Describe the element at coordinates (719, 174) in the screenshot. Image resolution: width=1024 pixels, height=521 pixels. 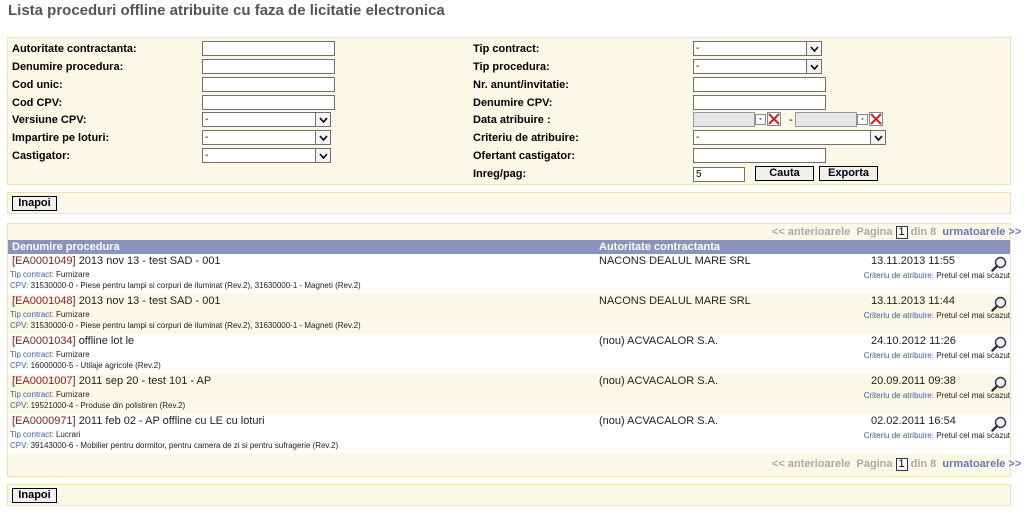
I see `records-per-page-input` at that location.